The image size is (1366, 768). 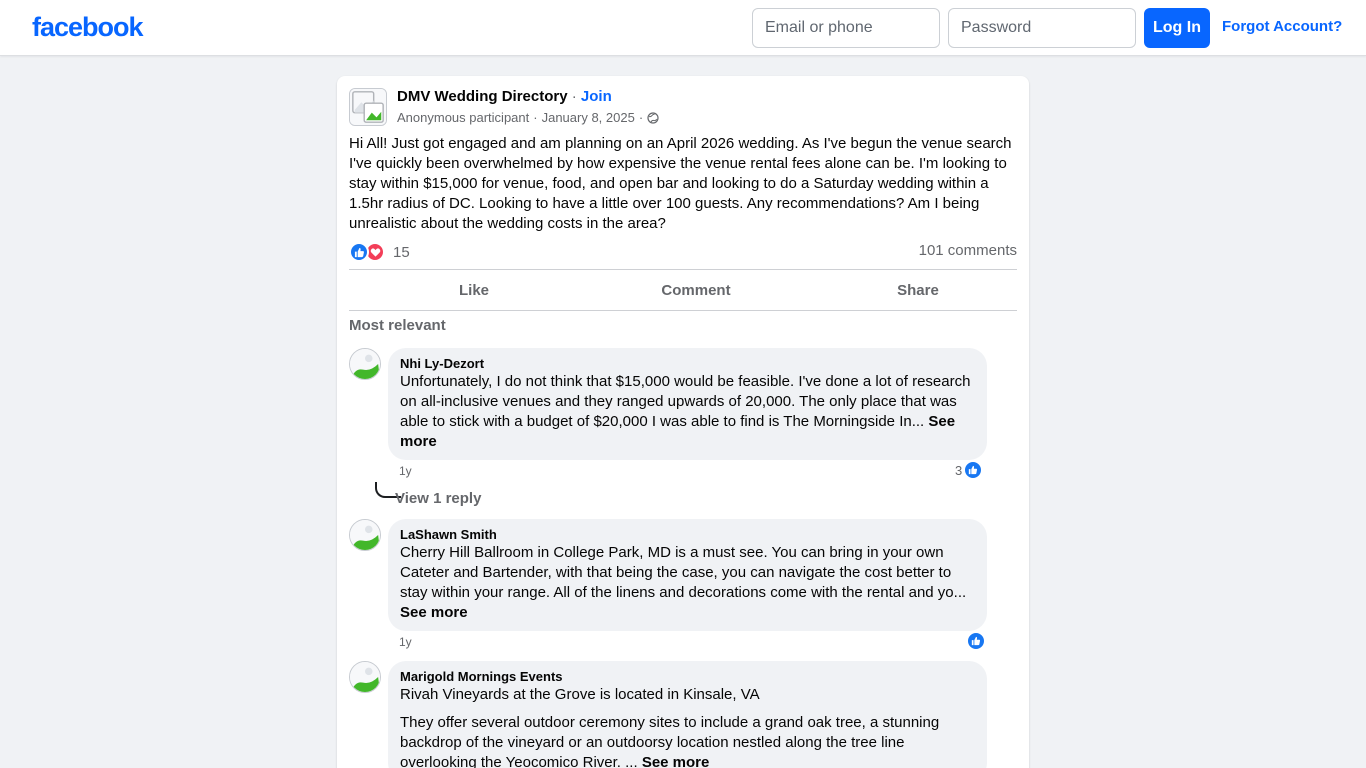 I want to click on post-author: Anonymous participant, so click(x=463, y=117).